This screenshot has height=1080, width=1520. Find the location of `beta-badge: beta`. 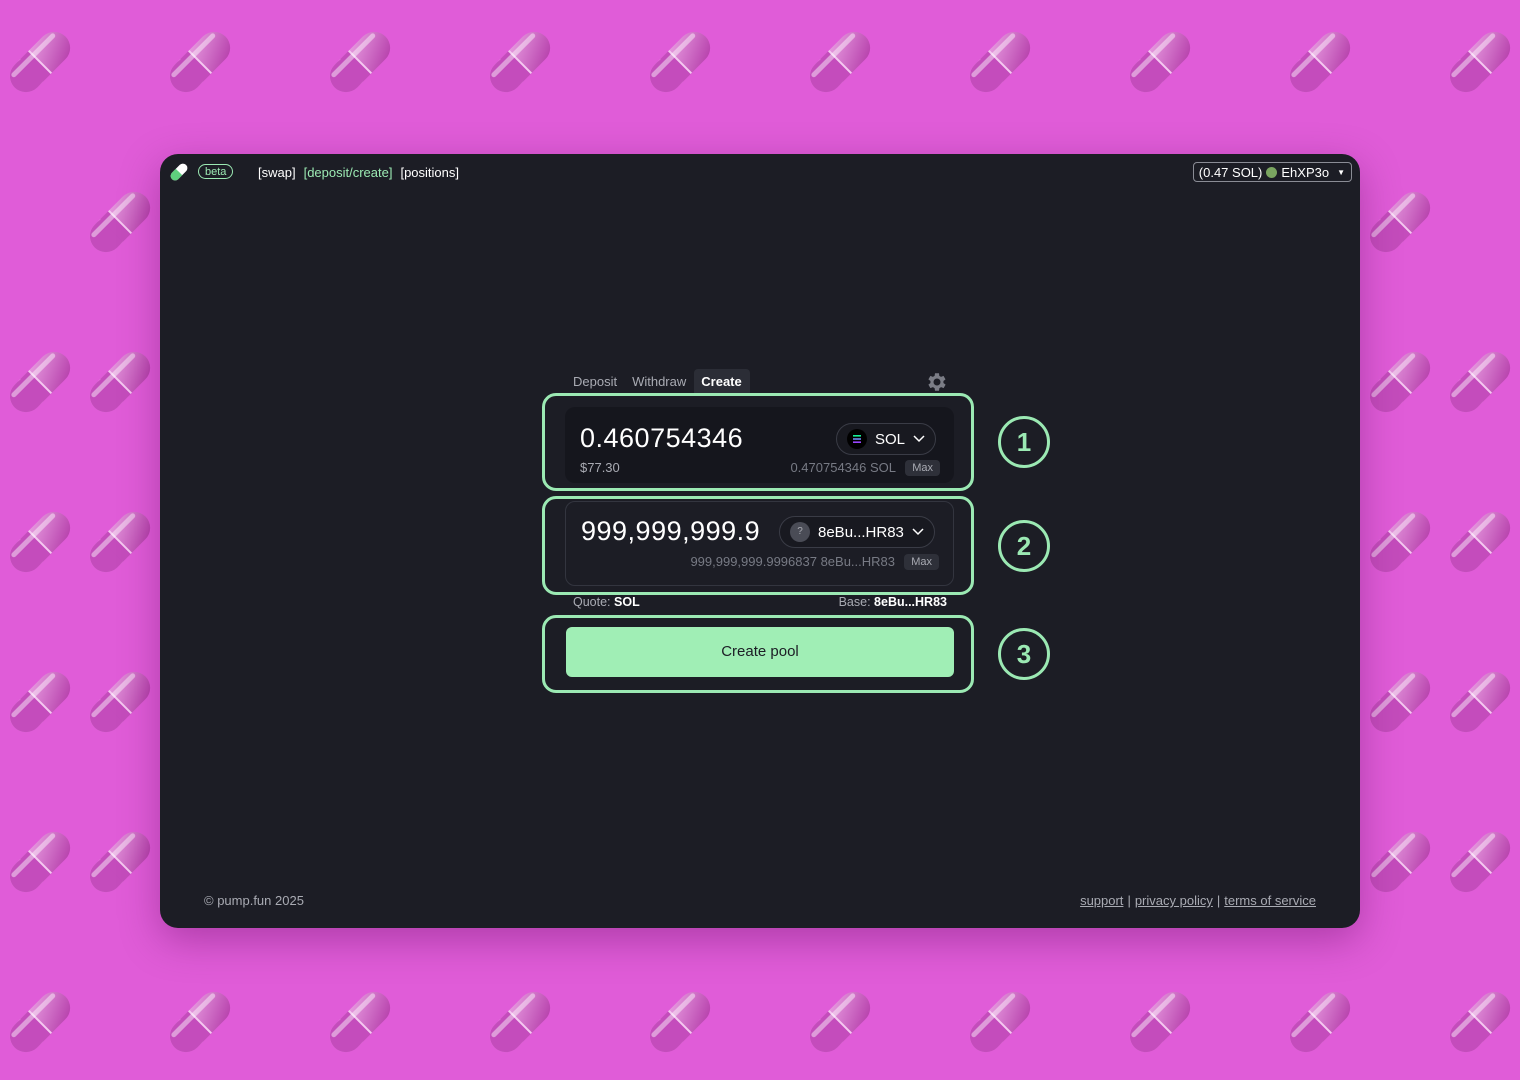

beta-badge: beta is located at coordinates (216, 171).